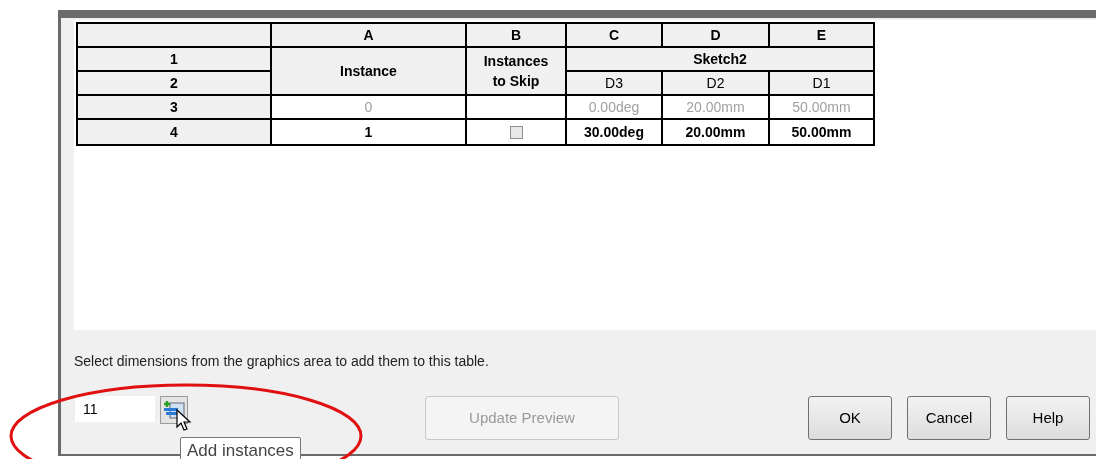 The width and height of the screenshot is (1096, 459). What do you see at coordinates (821, 83) in the screenshot?
I see `dimension-header: D1` at bounding box center [821, 83].